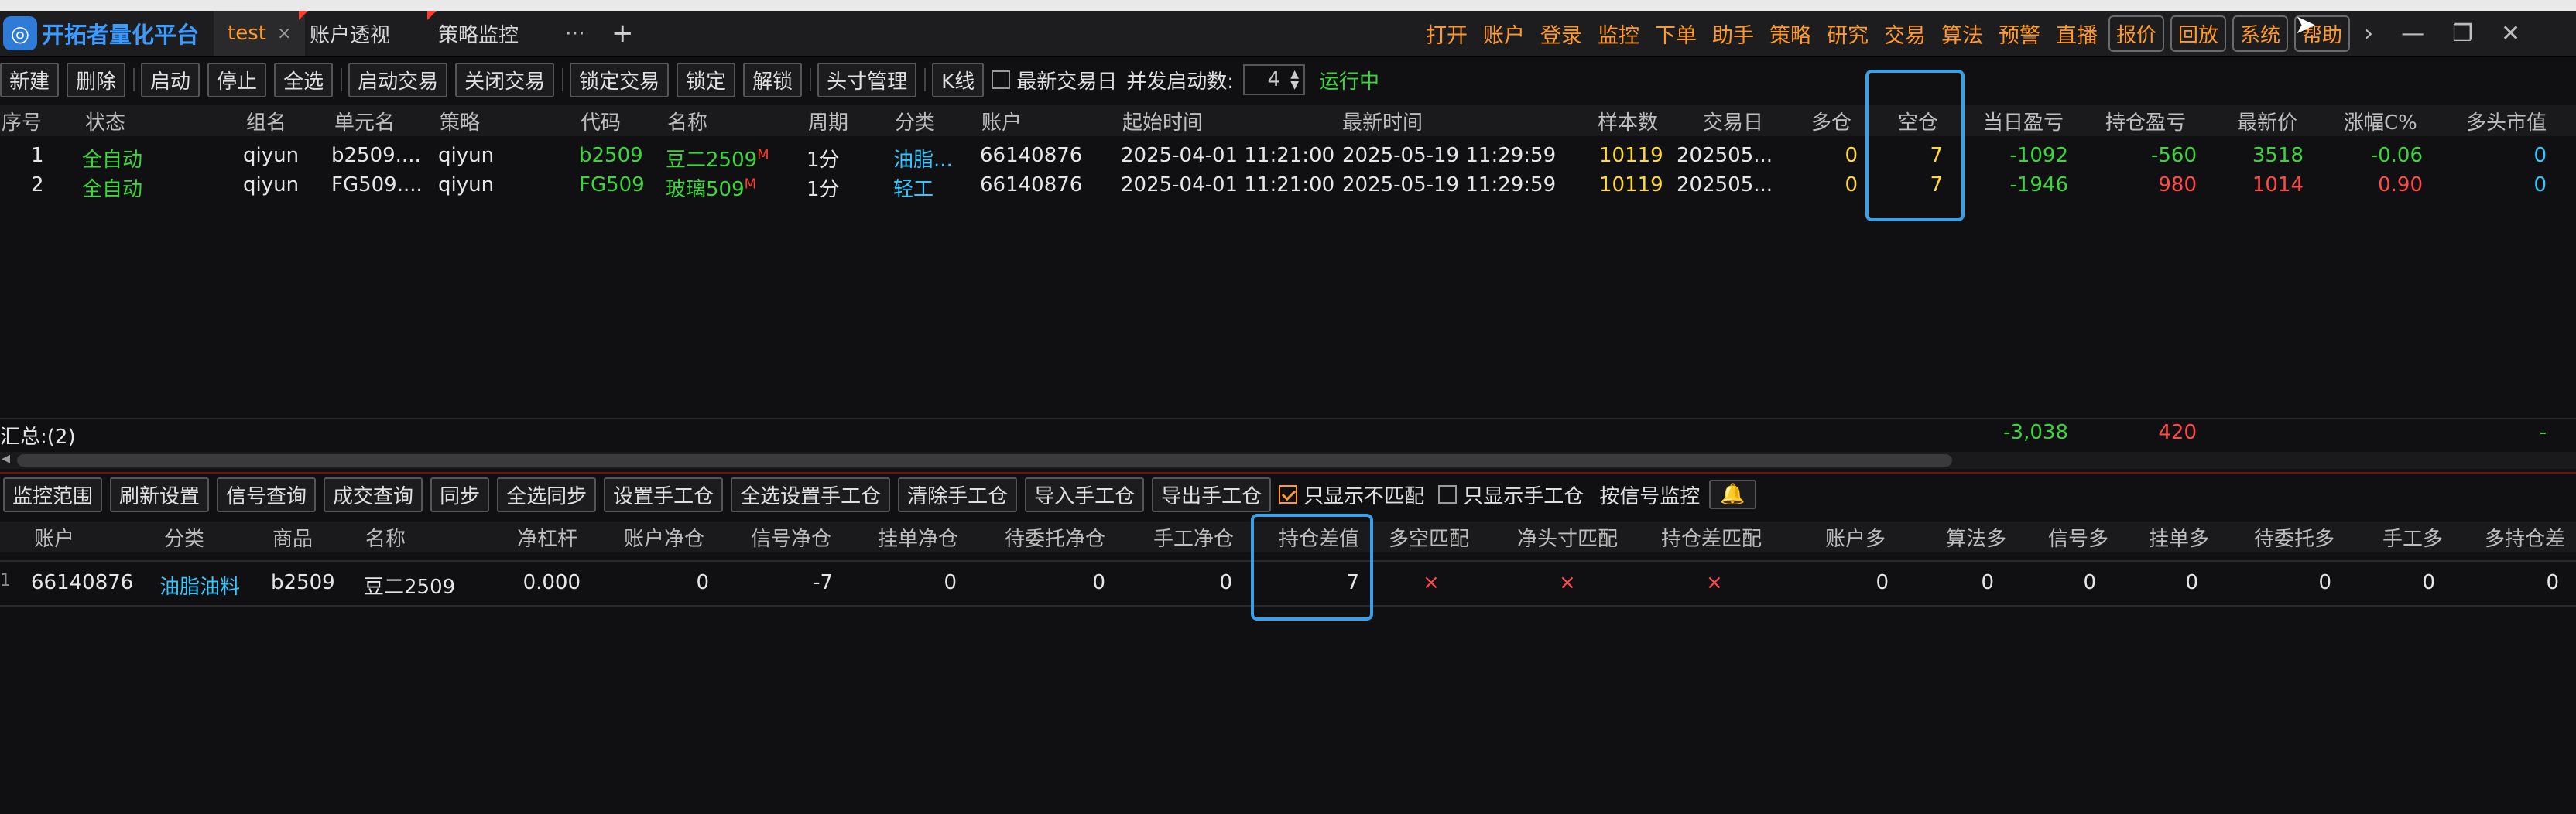 This screenshot has height=814, width=2576. I want to click on col-header: 净头寸匹配, so click(1567, 537).